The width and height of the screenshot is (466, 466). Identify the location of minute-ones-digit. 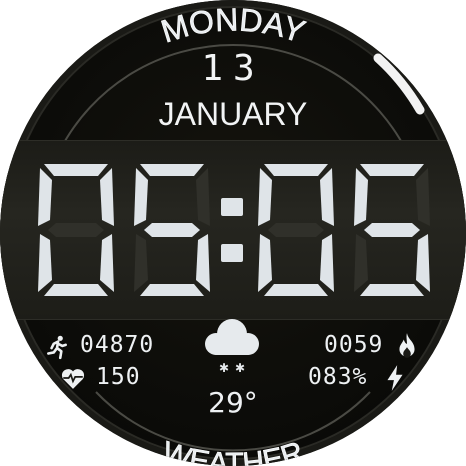
(392, 230).